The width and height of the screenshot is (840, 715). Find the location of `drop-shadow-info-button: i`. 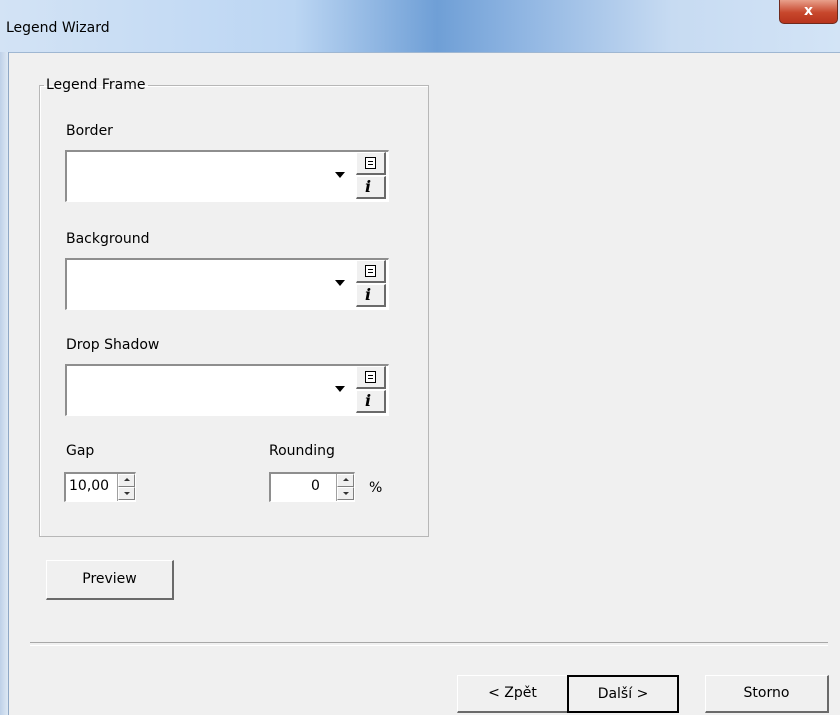

drop-shadow-info-button: i is located at coordinates (371, 401).